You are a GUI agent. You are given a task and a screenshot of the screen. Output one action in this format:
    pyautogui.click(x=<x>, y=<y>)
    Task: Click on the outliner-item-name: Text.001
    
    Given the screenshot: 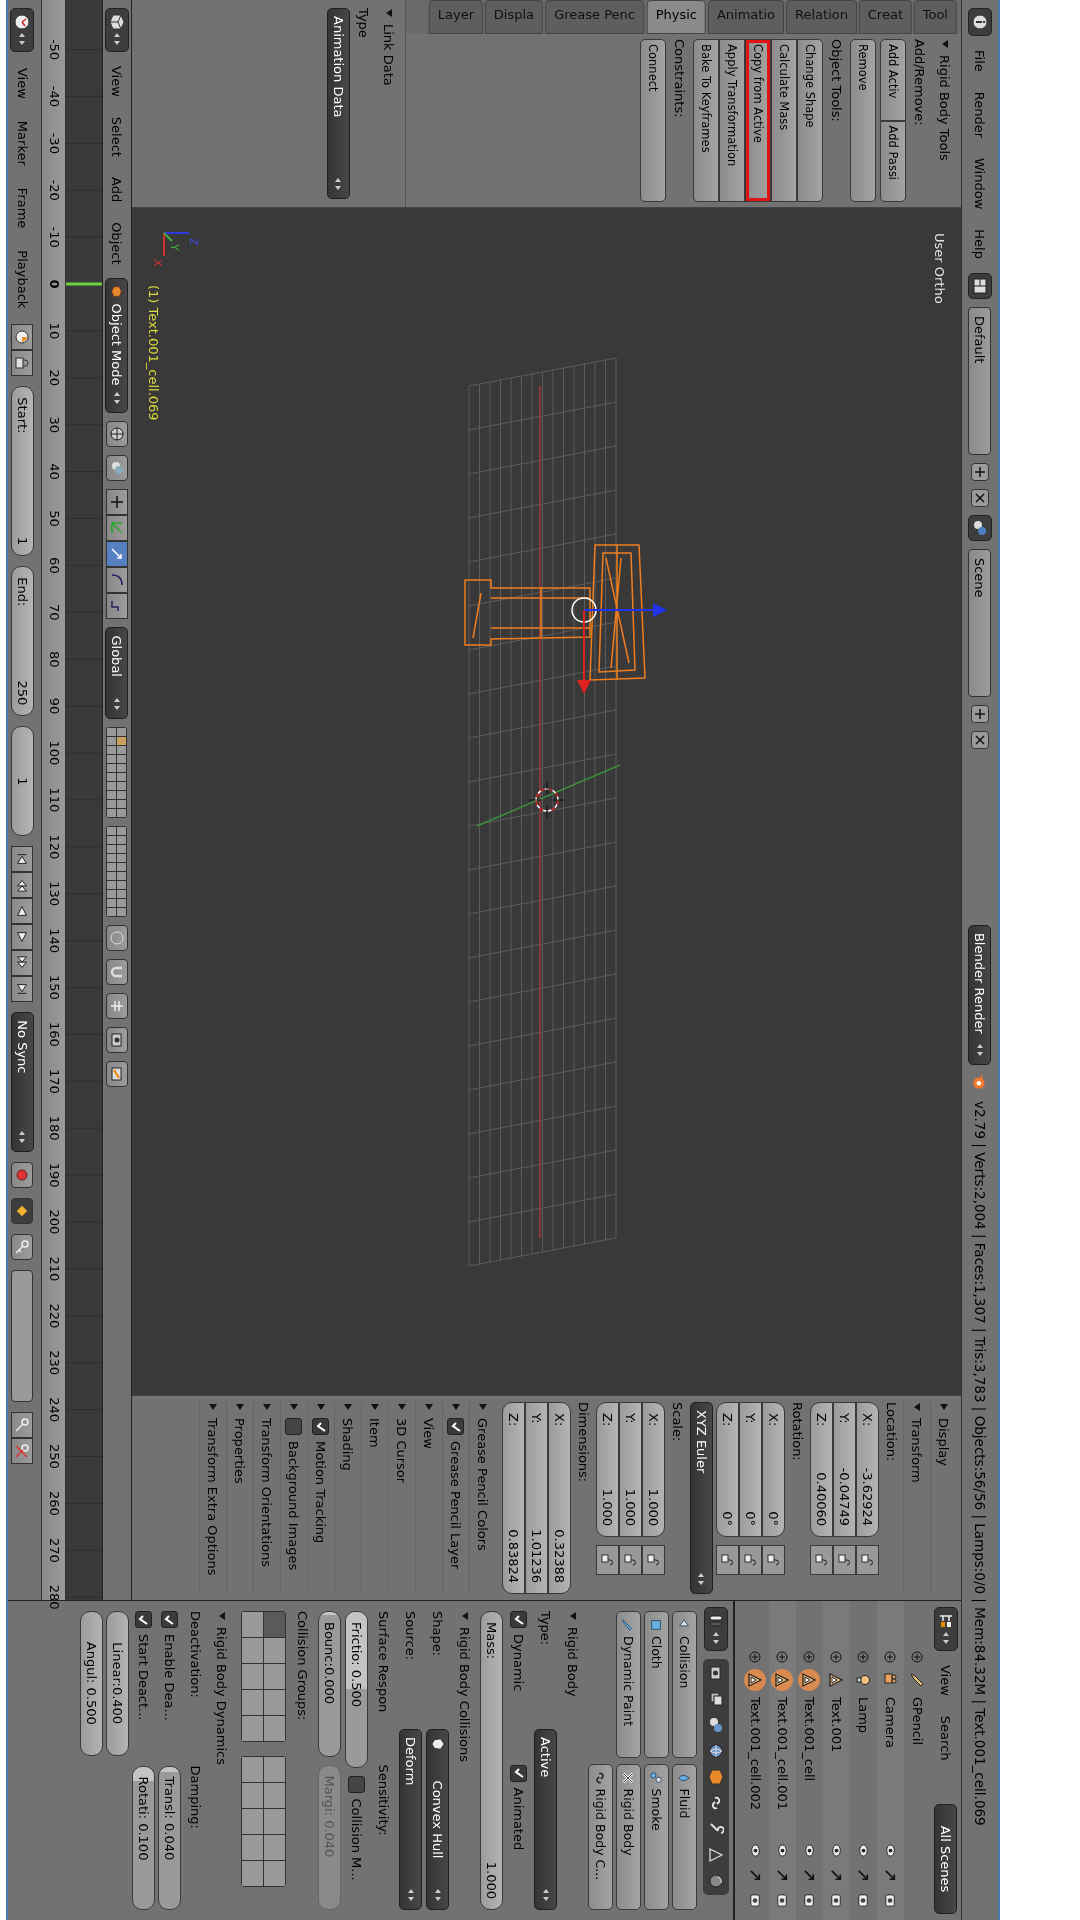 What is the action you would take?
    pyautogui.click(x=836, y=1725)
    